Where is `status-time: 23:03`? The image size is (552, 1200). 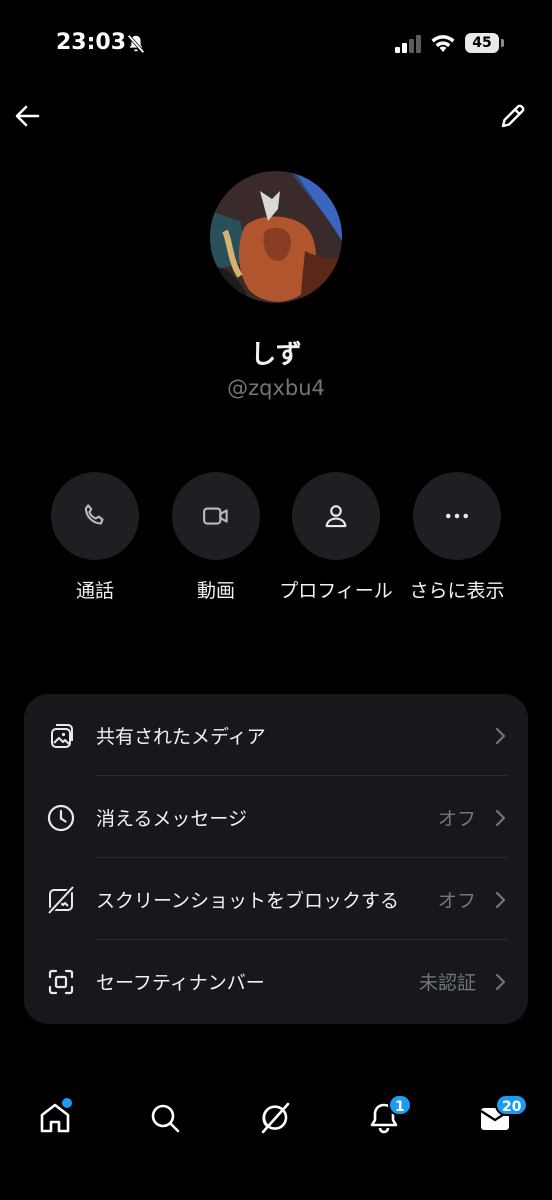 status-time: 23:03 is located at coordinates (91, 42).